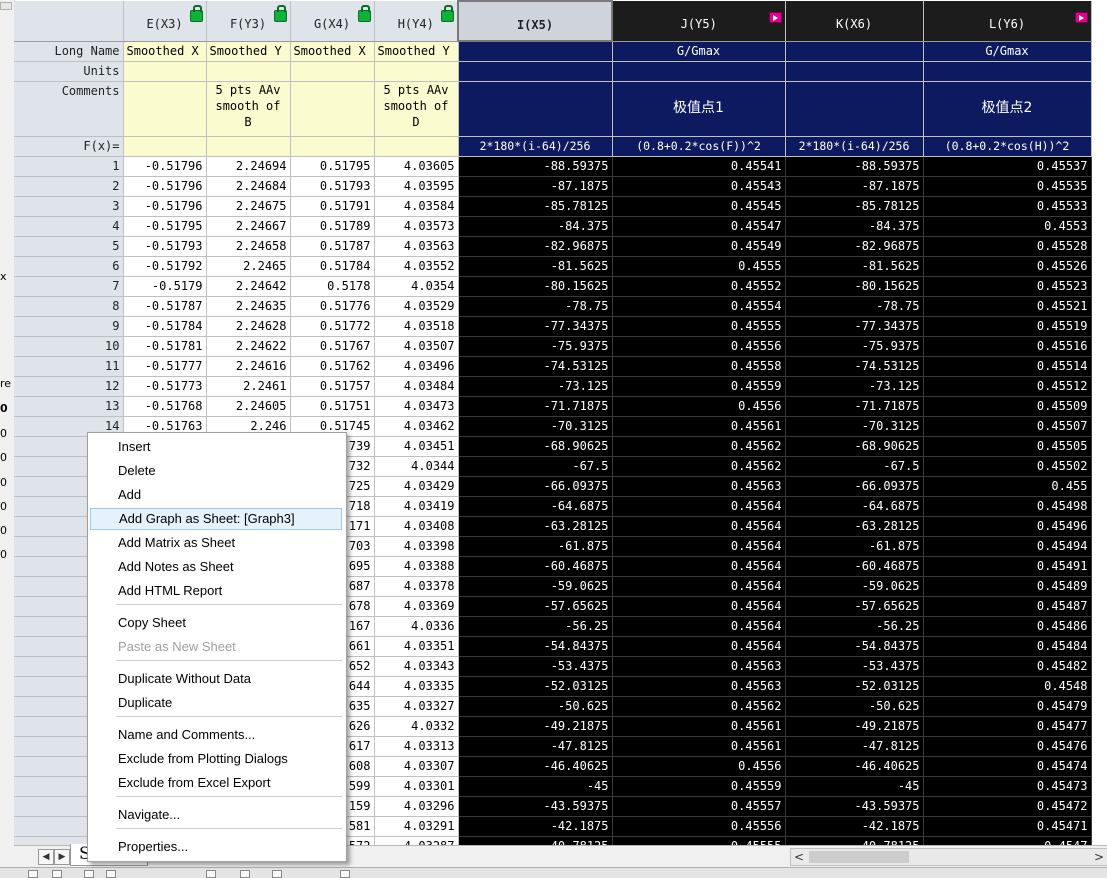 This screenshot has height=878, width=1107. Describe the element at coordinates (854, 366) in the screenshot. I see `data-cell: -74.53125` at that location.